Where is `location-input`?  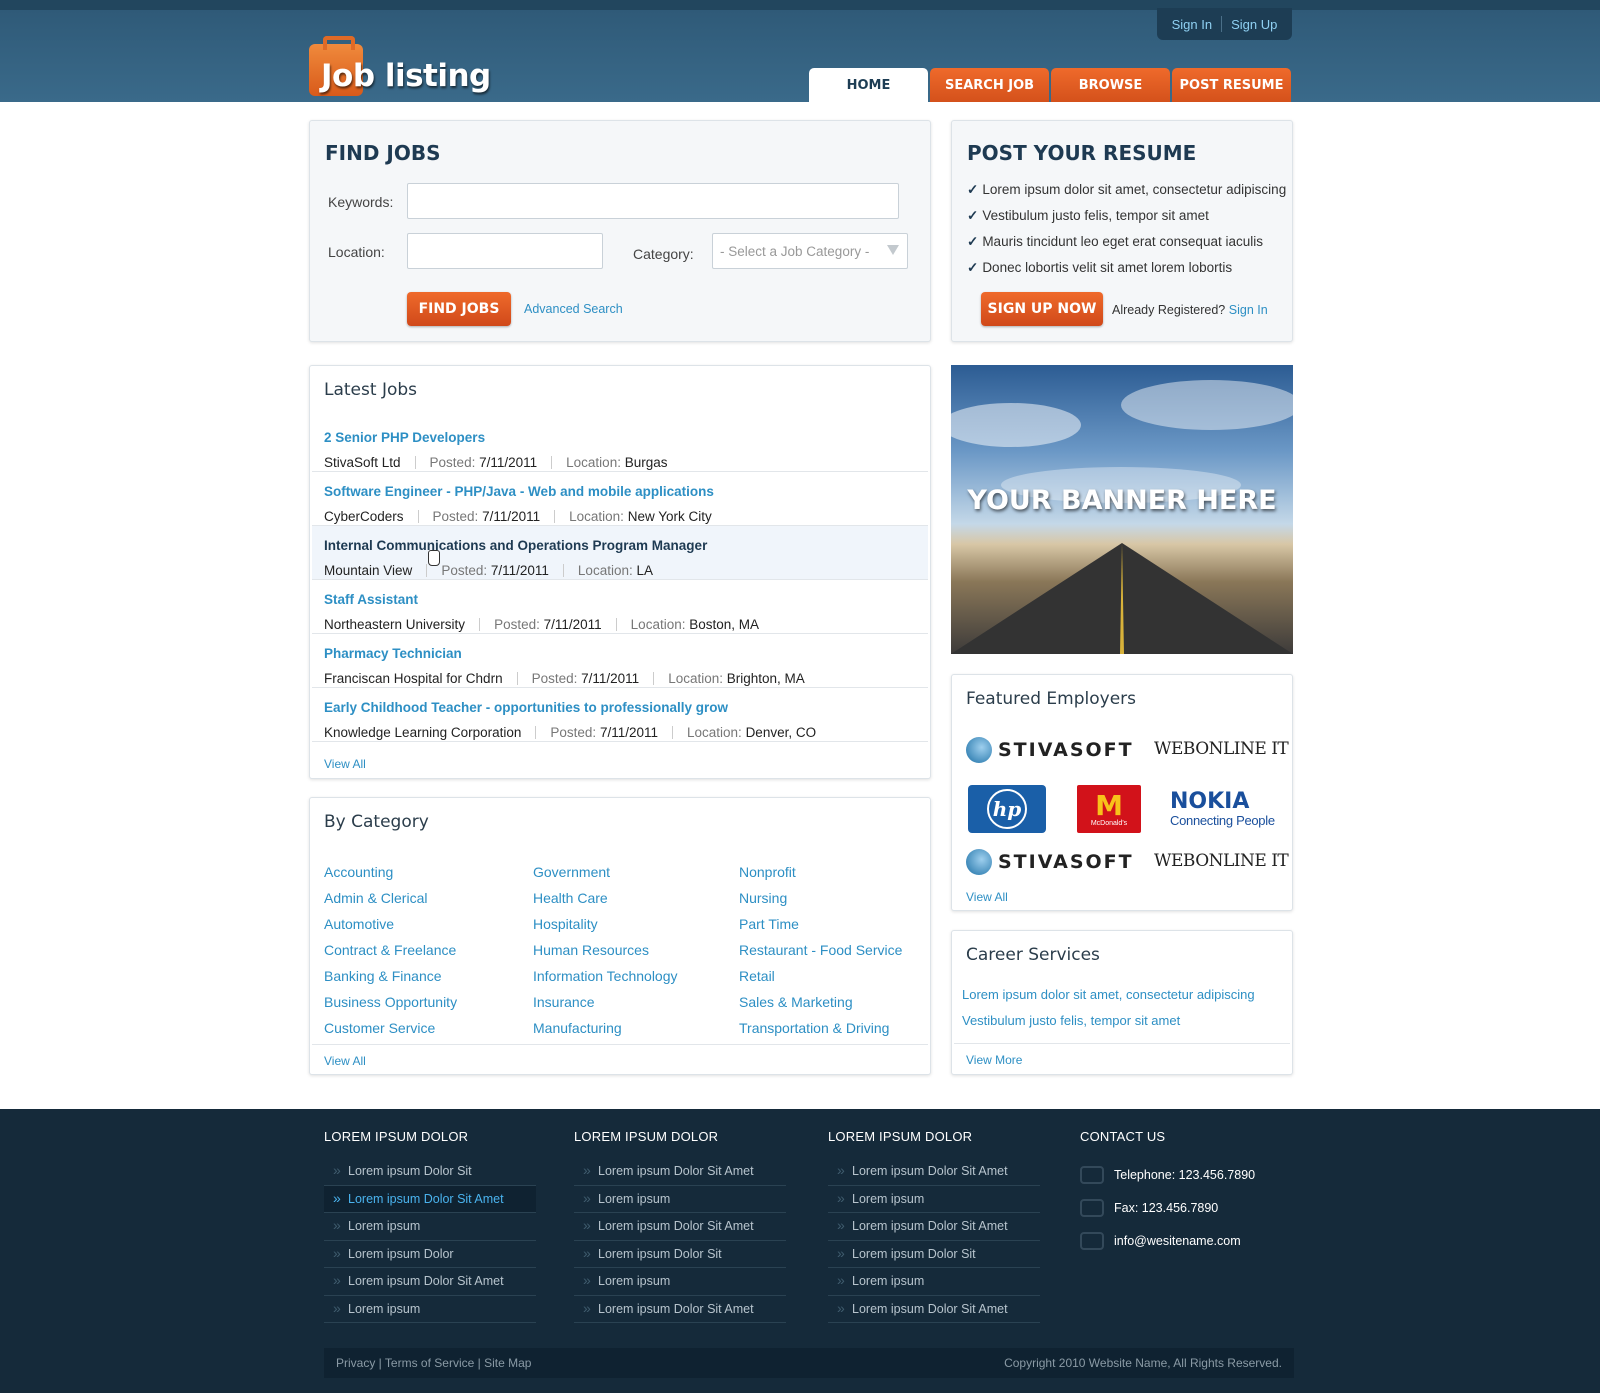 location-input is located at coordinates (505, 251).